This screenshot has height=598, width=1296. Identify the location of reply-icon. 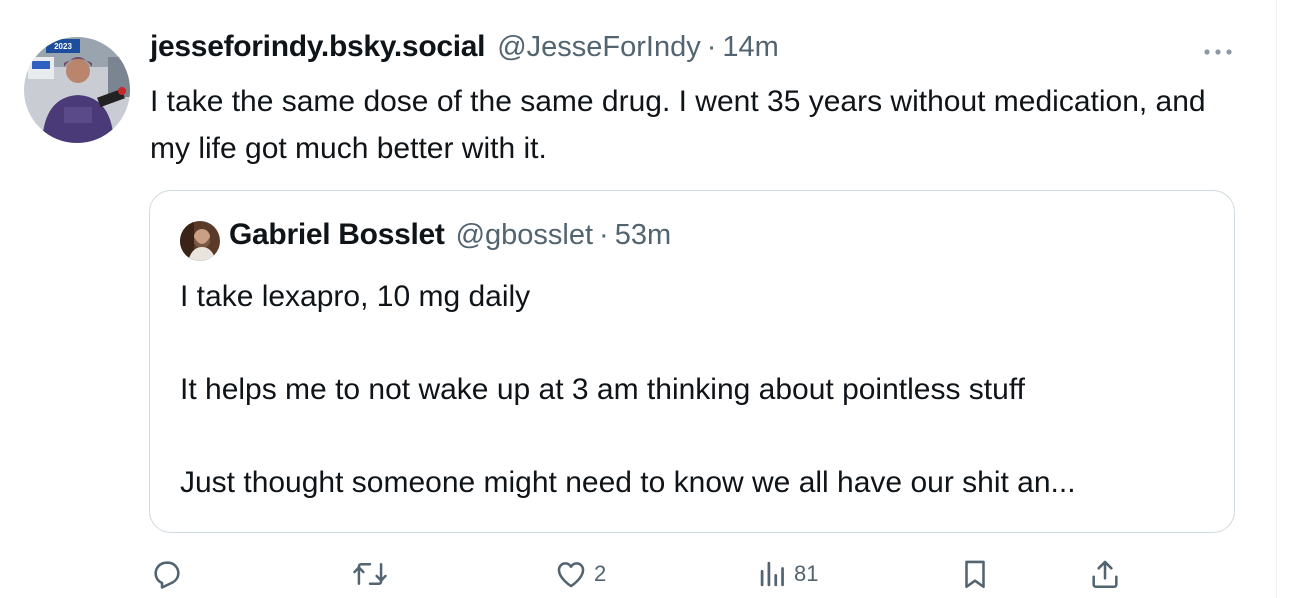
(167, 575).